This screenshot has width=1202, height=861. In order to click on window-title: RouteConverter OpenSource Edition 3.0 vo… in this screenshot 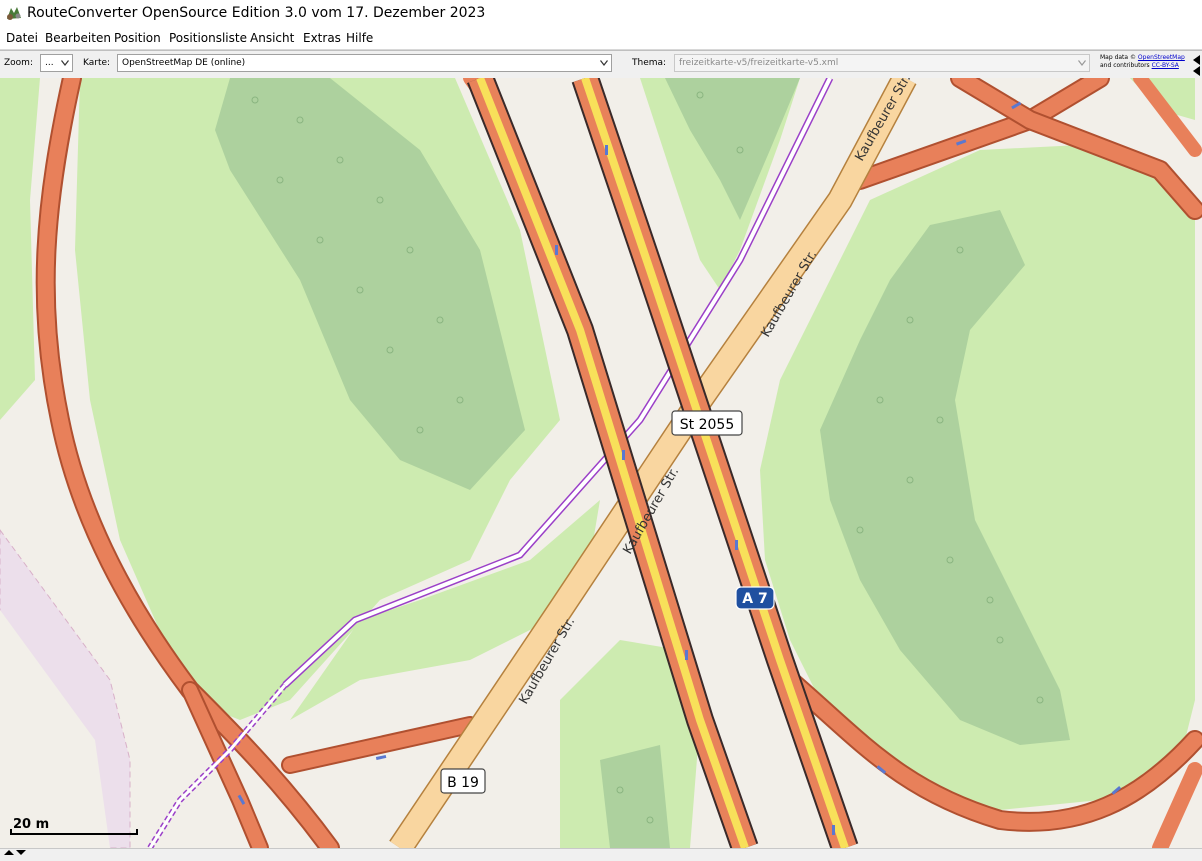, I will do `click(256, 13)`.